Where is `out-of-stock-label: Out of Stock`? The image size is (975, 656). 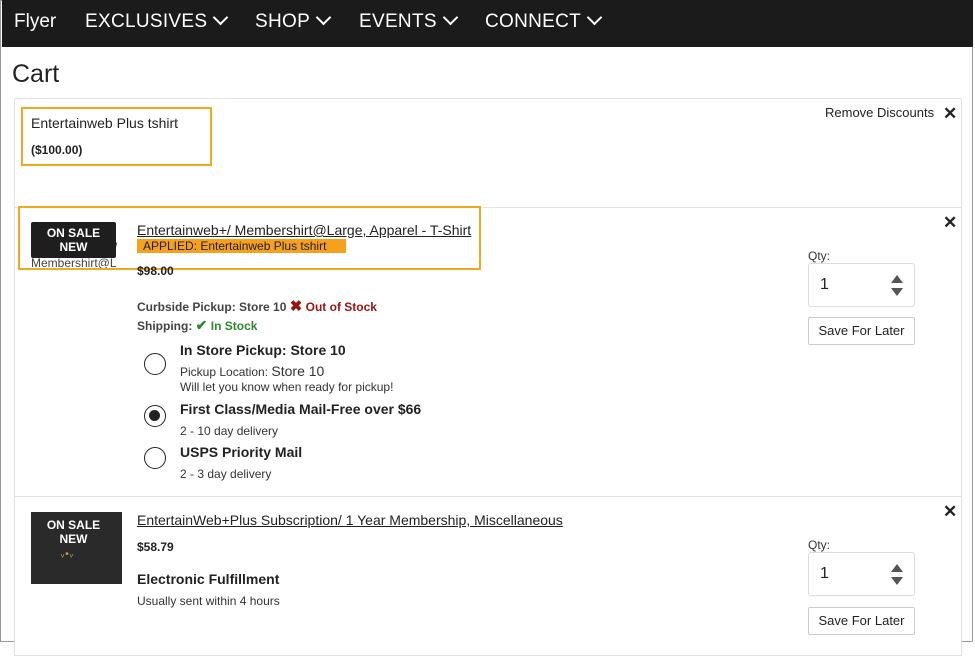 out-of-stock-label: Out of Stock is located at coordinates (341, 307).